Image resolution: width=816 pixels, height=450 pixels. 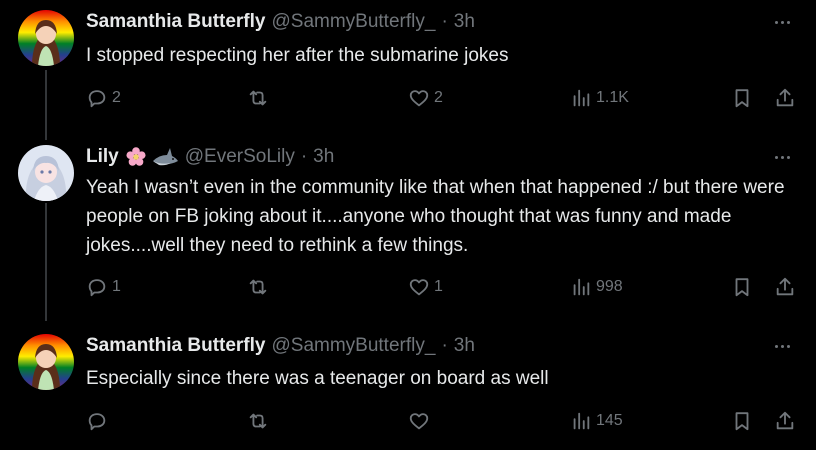 I want to click on action-bar: 145, so click(x=408, y=422).